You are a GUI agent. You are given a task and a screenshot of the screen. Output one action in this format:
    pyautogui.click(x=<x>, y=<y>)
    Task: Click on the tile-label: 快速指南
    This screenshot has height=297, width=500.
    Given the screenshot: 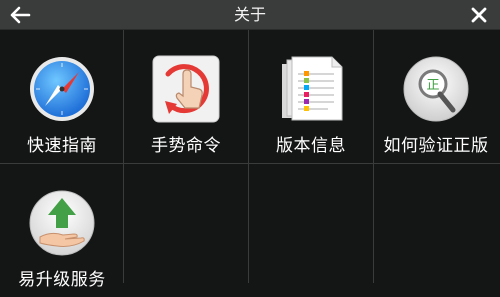 What is the action you would take?
    pyautogui.click(x=62, y=146)
    